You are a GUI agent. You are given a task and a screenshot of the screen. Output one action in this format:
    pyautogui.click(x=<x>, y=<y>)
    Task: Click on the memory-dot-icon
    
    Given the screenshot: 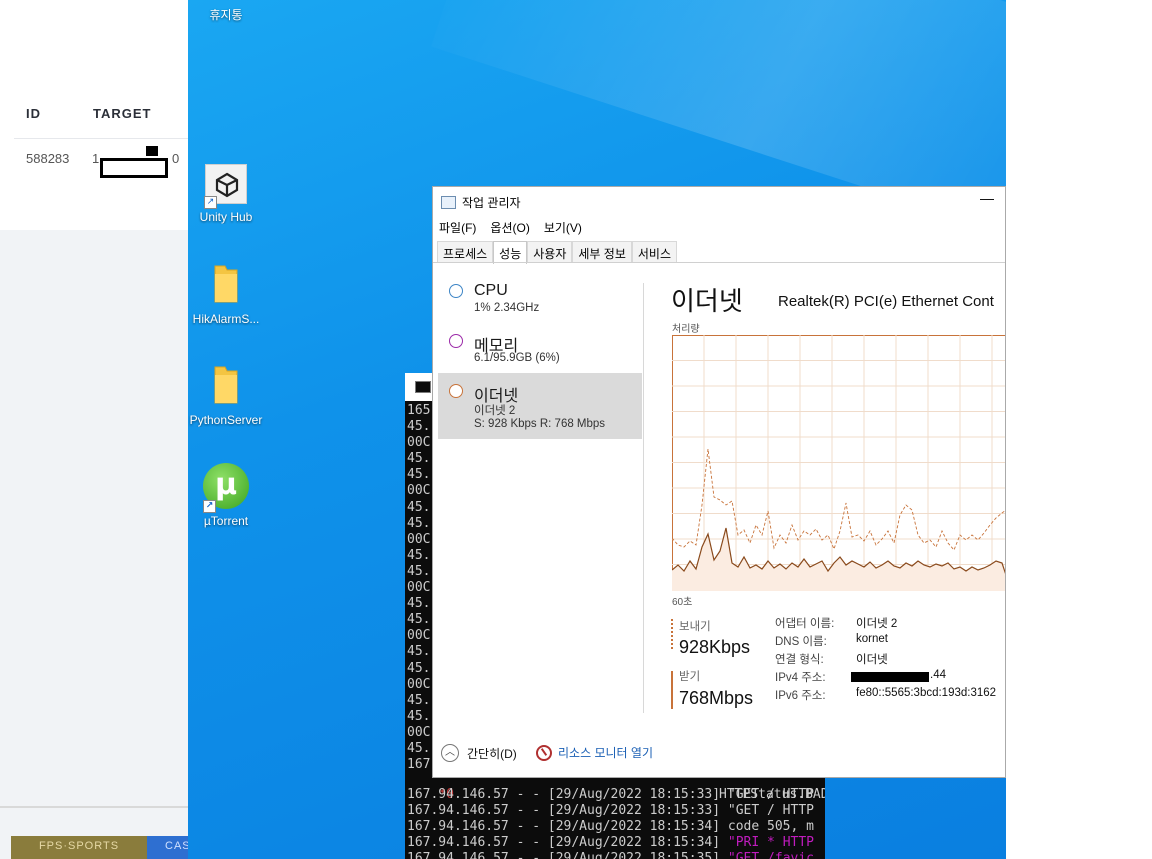 What is the action you would take?
    pyautogui.click(x=456, y=341)
    